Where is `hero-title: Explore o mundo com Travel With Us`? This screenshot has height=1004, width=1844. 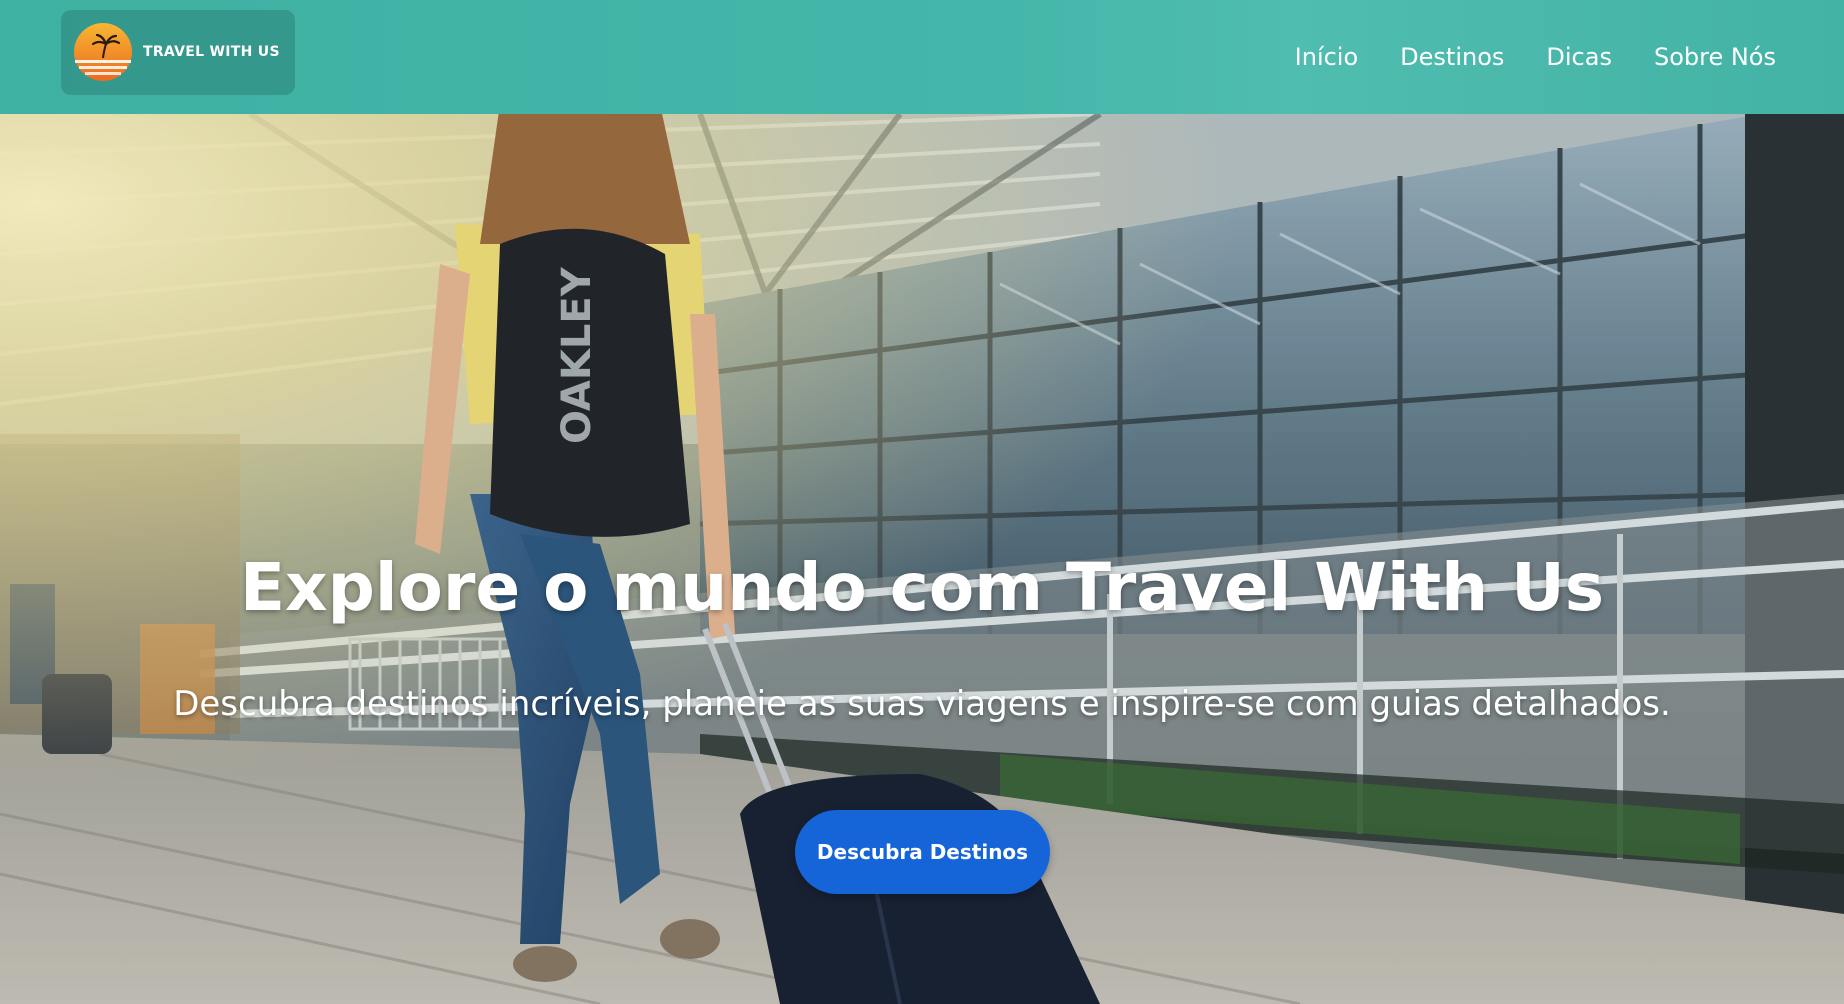
hero-title: Explore o mundo com Travel With Us is located at coordinates (922, 587).